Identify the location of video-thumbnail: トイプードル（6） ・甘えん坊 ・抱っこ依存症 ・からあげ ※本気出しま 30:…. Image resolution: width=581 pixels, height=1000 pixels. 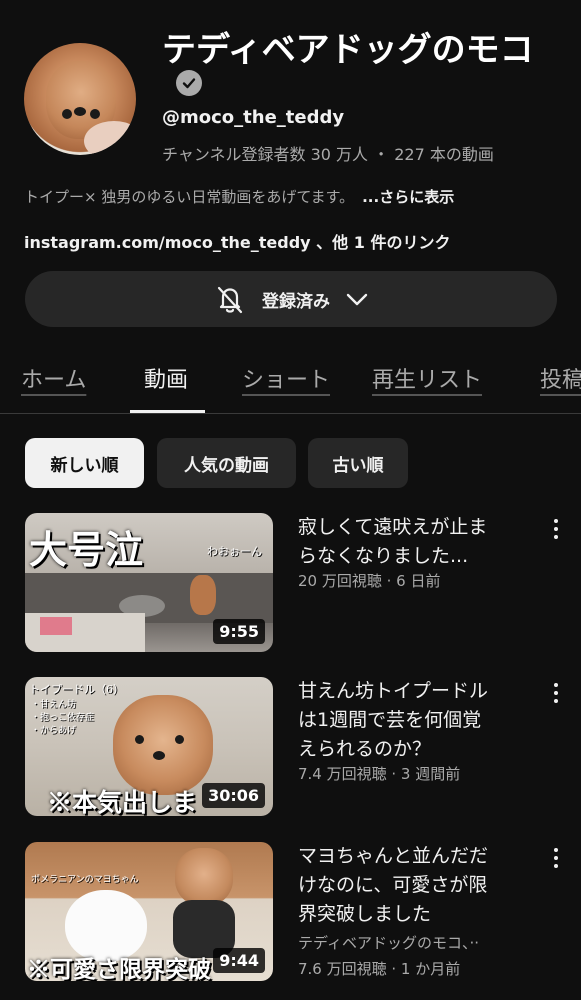
(149, 746).